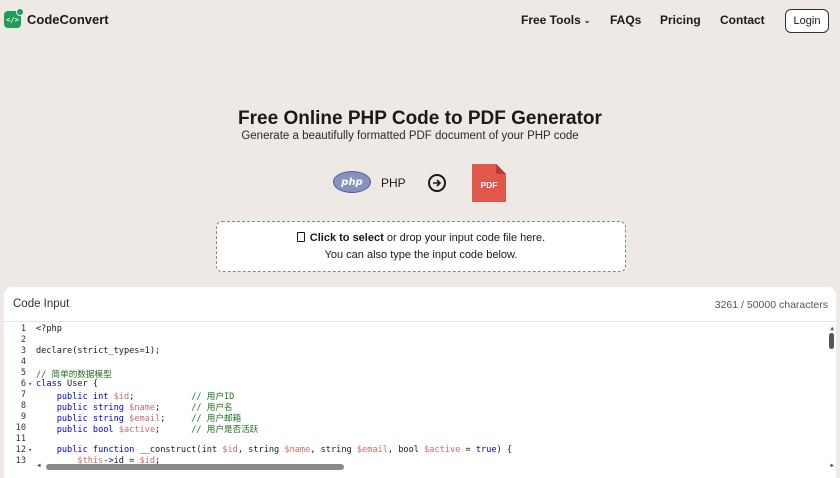  I want to click on chevron-down-icon: ⌄, so click(587, 20).